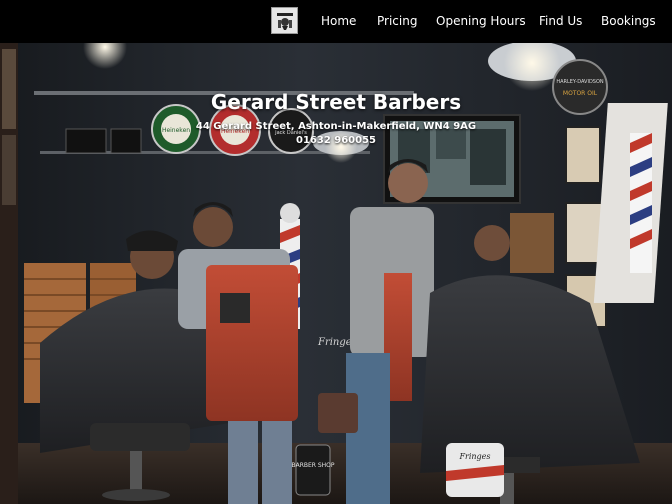 The height and width of the screenshot is (504, 672). What do you see at coordinates (532, 243) in the screenshot?
I see `wooden-shelf` at bounding box center [532, 243].